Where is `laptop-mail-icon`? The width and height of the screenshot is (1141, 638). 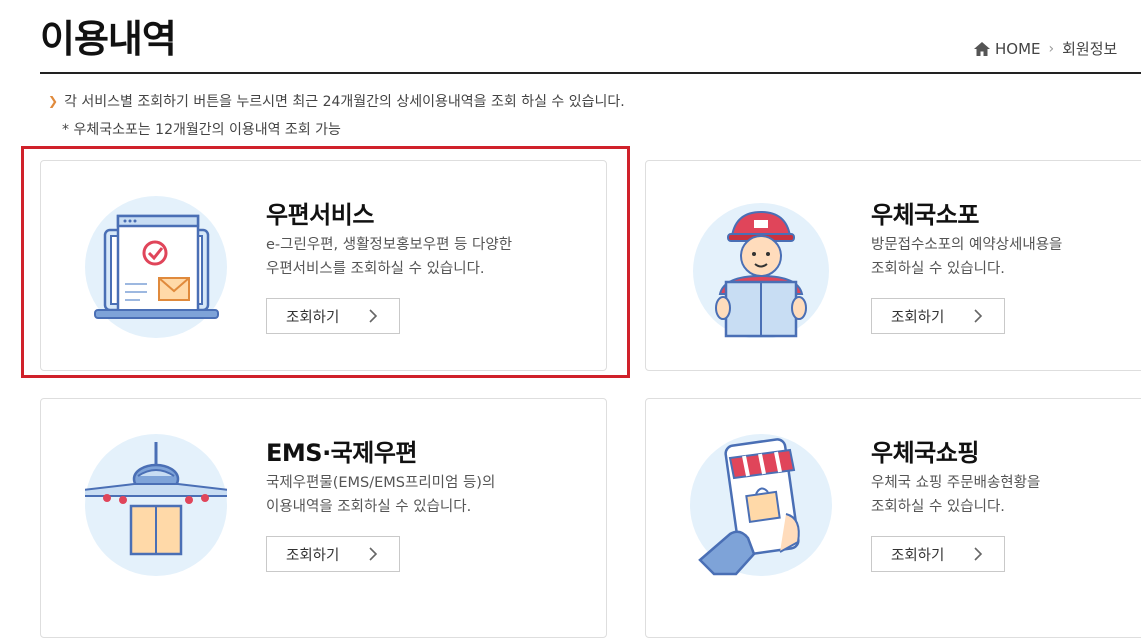 laptop-mail-icon is located at coordinates (156, 267).